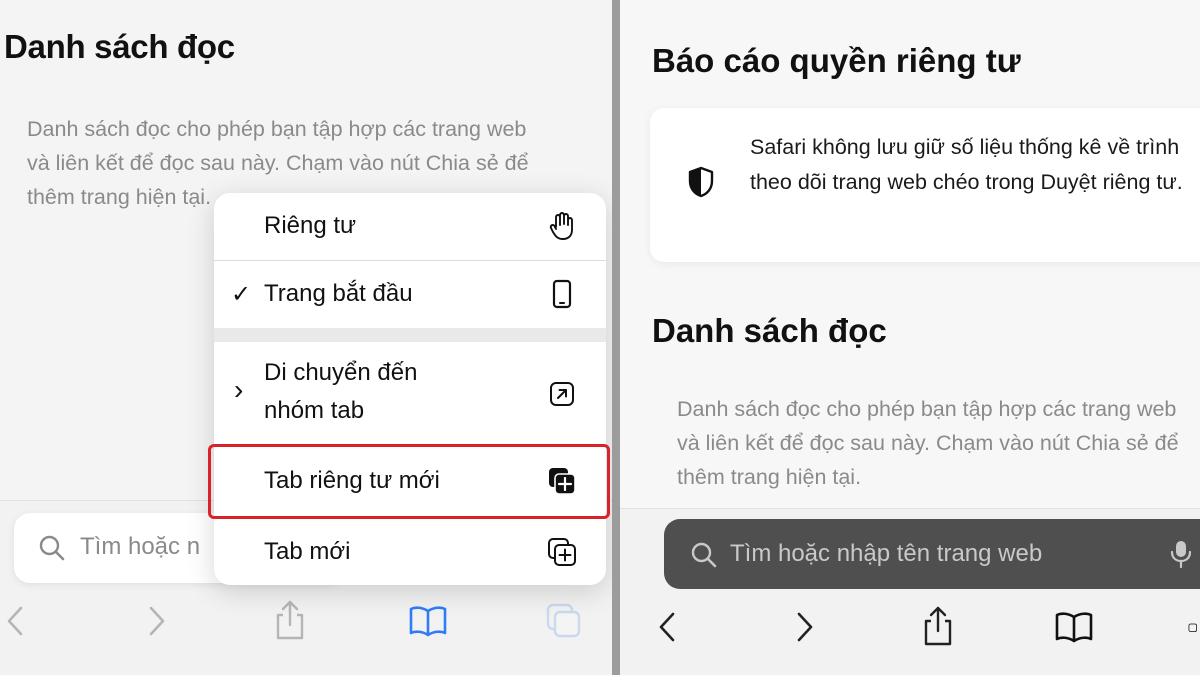  Describe the element at coordinates (410, 393) in the screenshot. I see `menu-item-move-to-tab-group: › Di chuyển đến nhóm tab` at that location.